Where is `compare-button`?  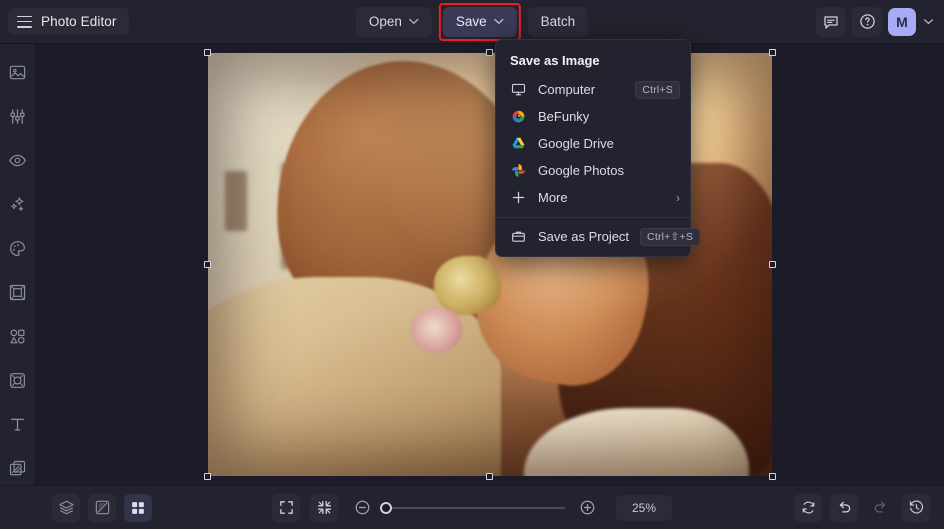 compare-button is located at coordinates (102, 507).